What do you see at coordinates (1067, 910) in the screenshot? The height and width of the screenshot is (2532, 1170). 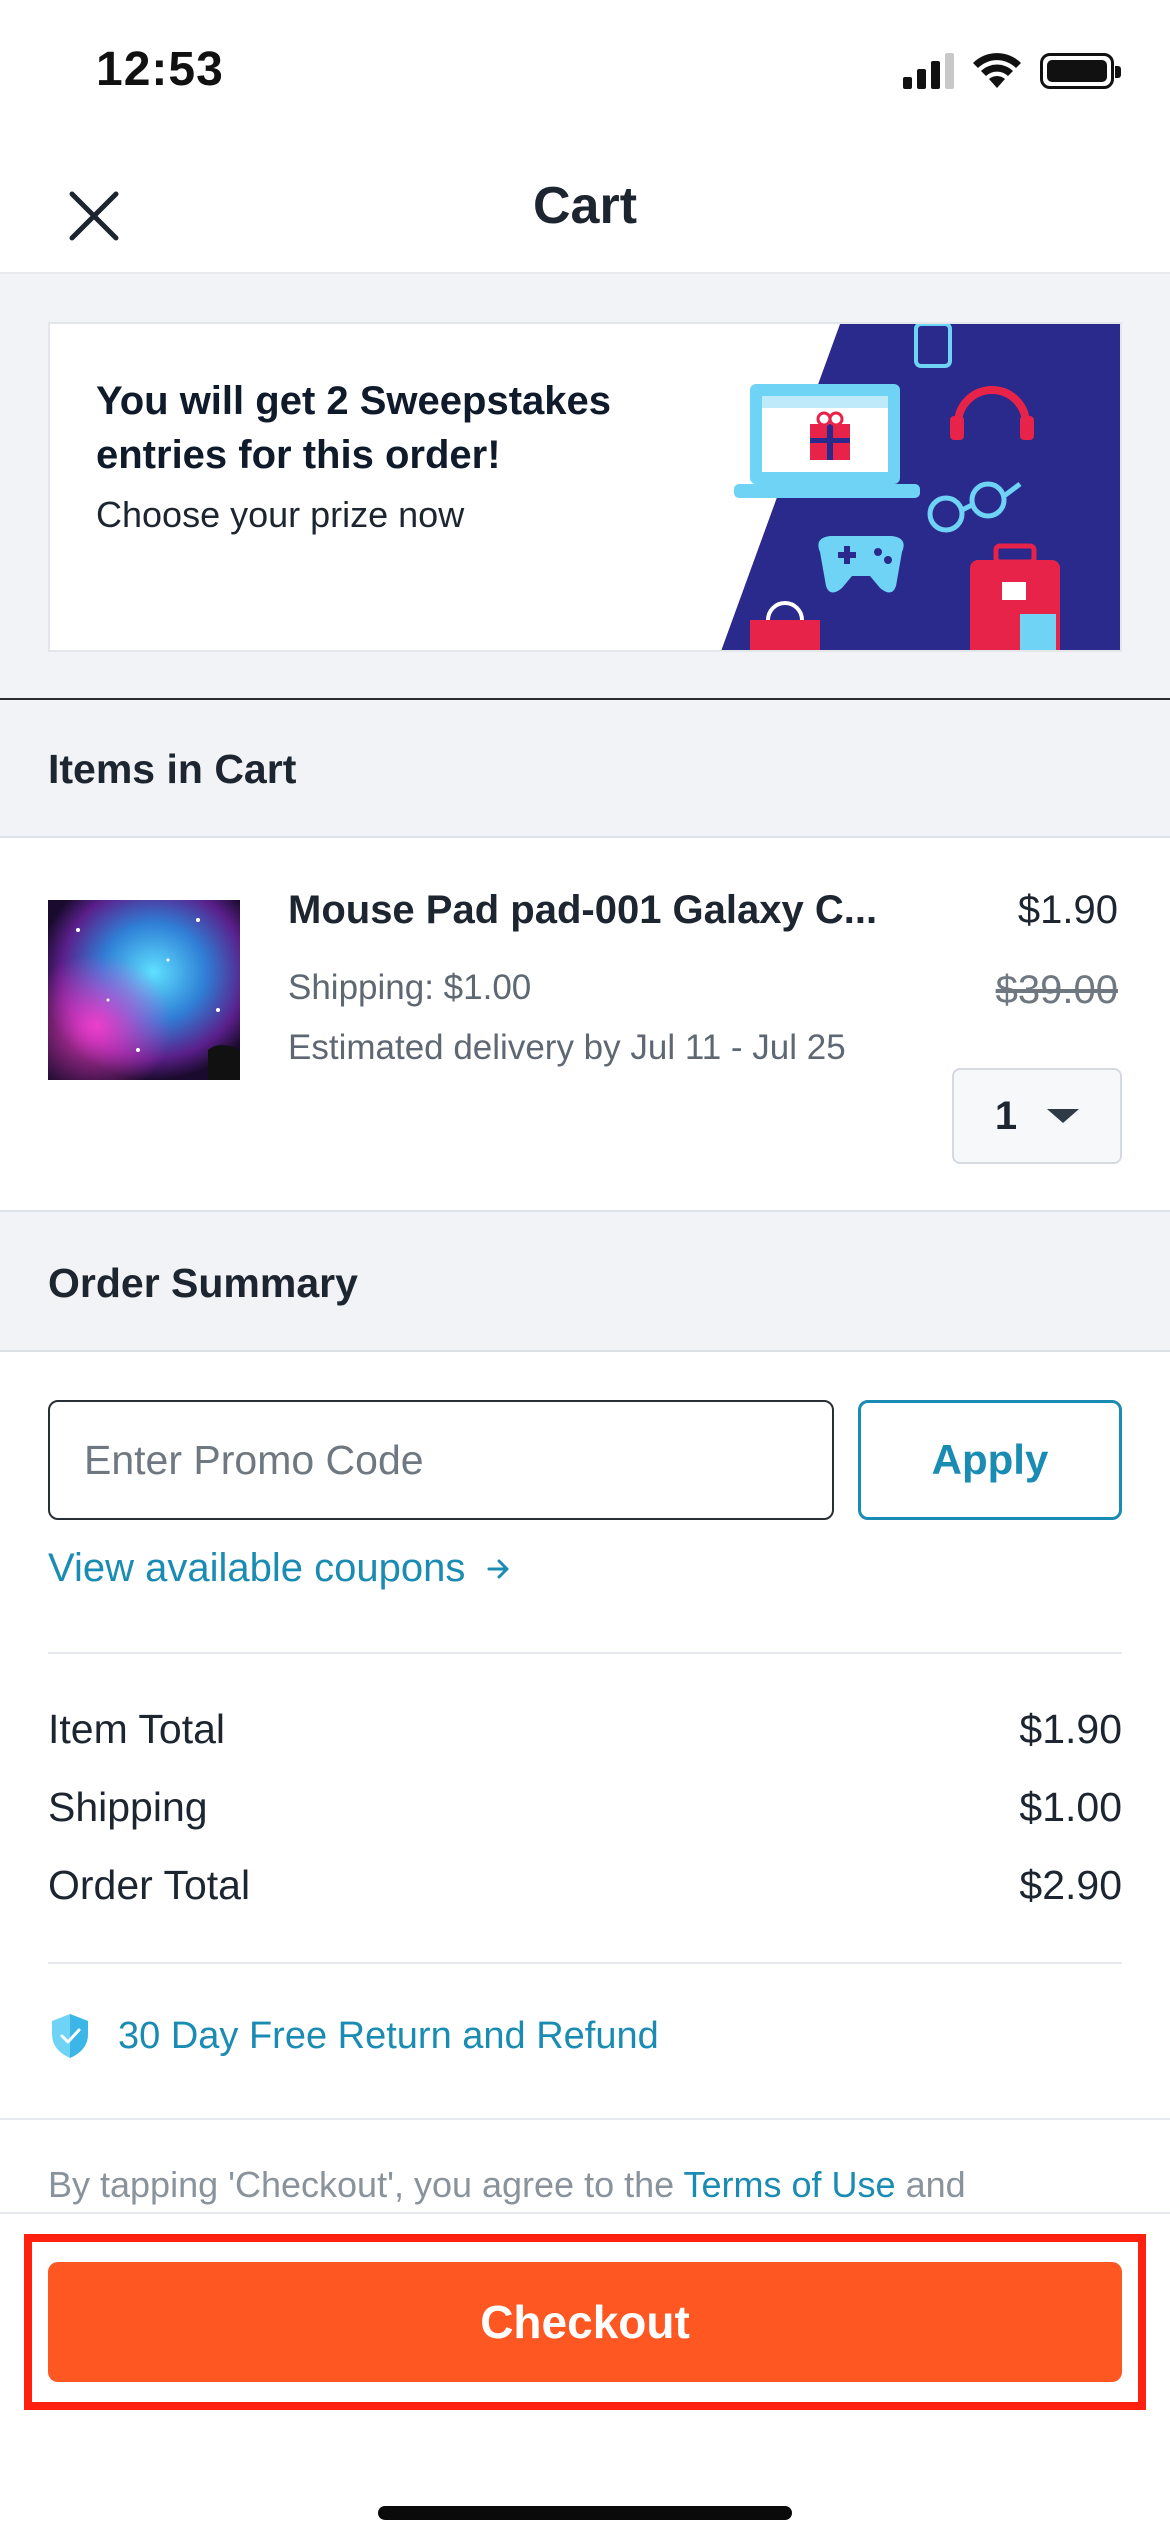 I see `item-price: $1.90` at bounding box center [1067, 910].